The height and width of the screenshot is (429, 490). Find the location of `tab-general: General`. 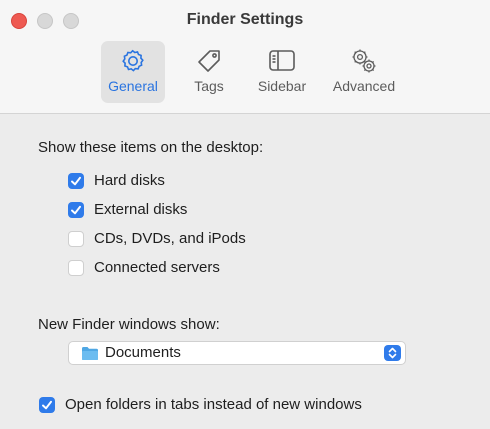

tab-general: General is located at coordinates (133, 72).